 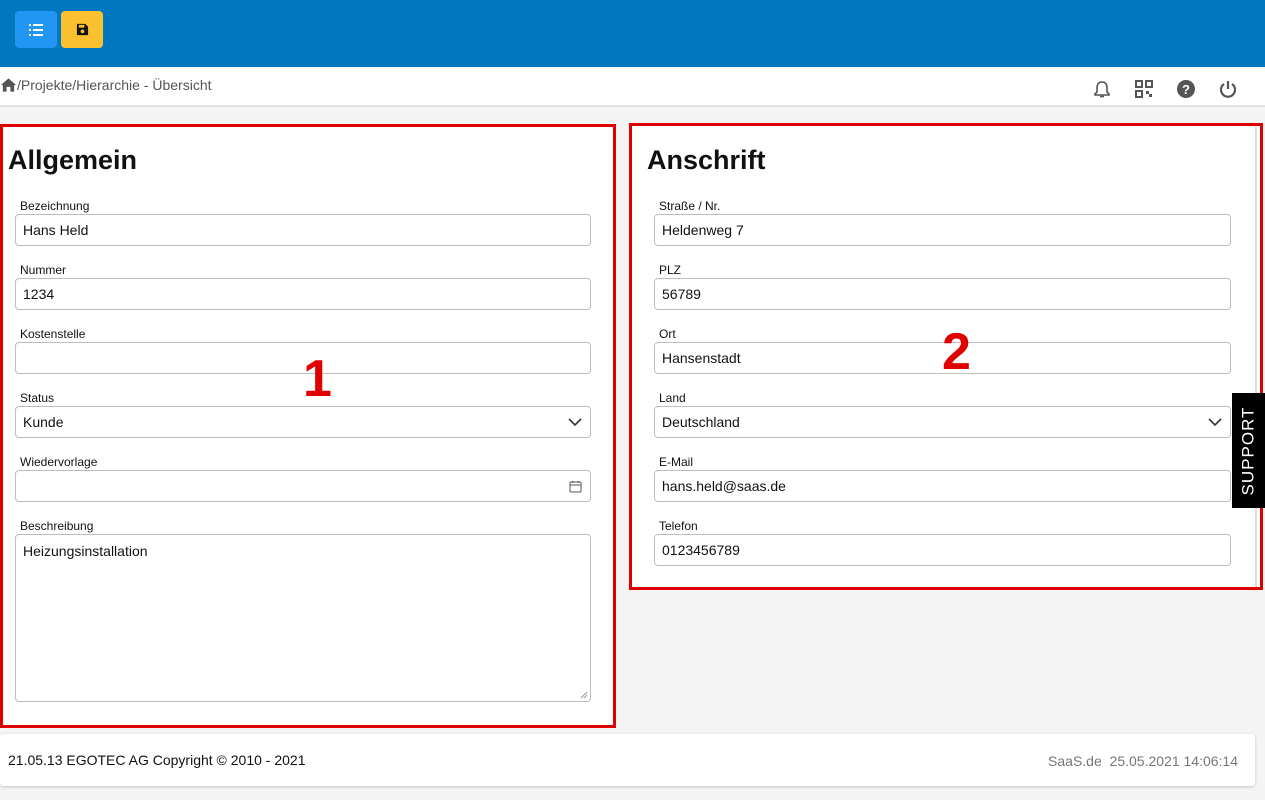 I want to click on save-button, so click(x=82, y=29).